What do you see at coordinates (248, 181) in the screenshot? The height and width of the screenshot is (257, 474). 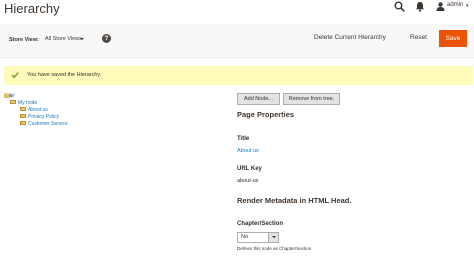 I see `url-key-value: about-us` at bounding box center [248, 181].